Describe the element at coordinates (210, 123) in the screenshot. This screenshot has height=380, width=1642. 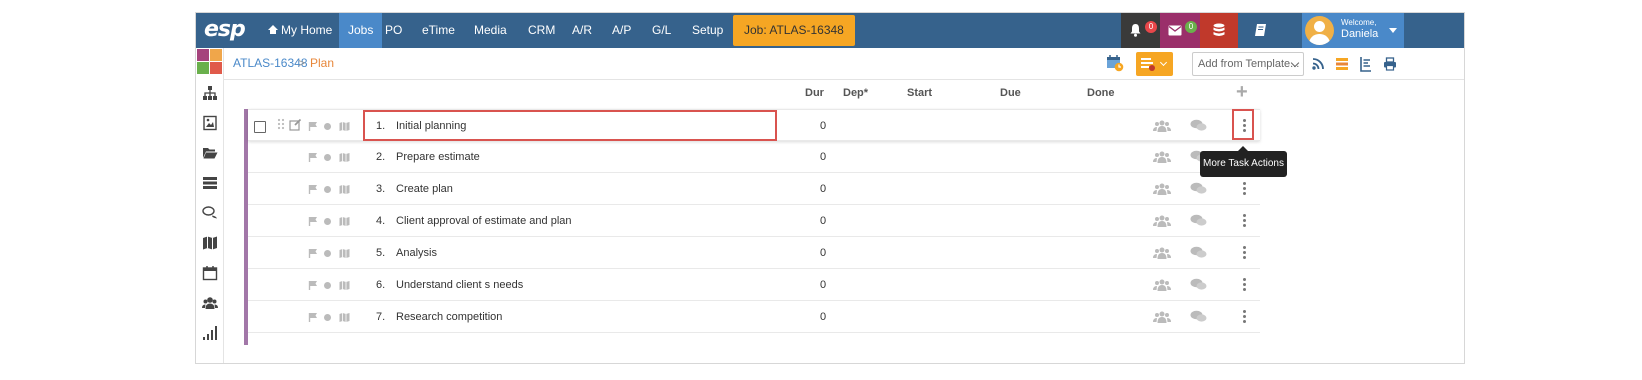
I see `image-icon` at that location.